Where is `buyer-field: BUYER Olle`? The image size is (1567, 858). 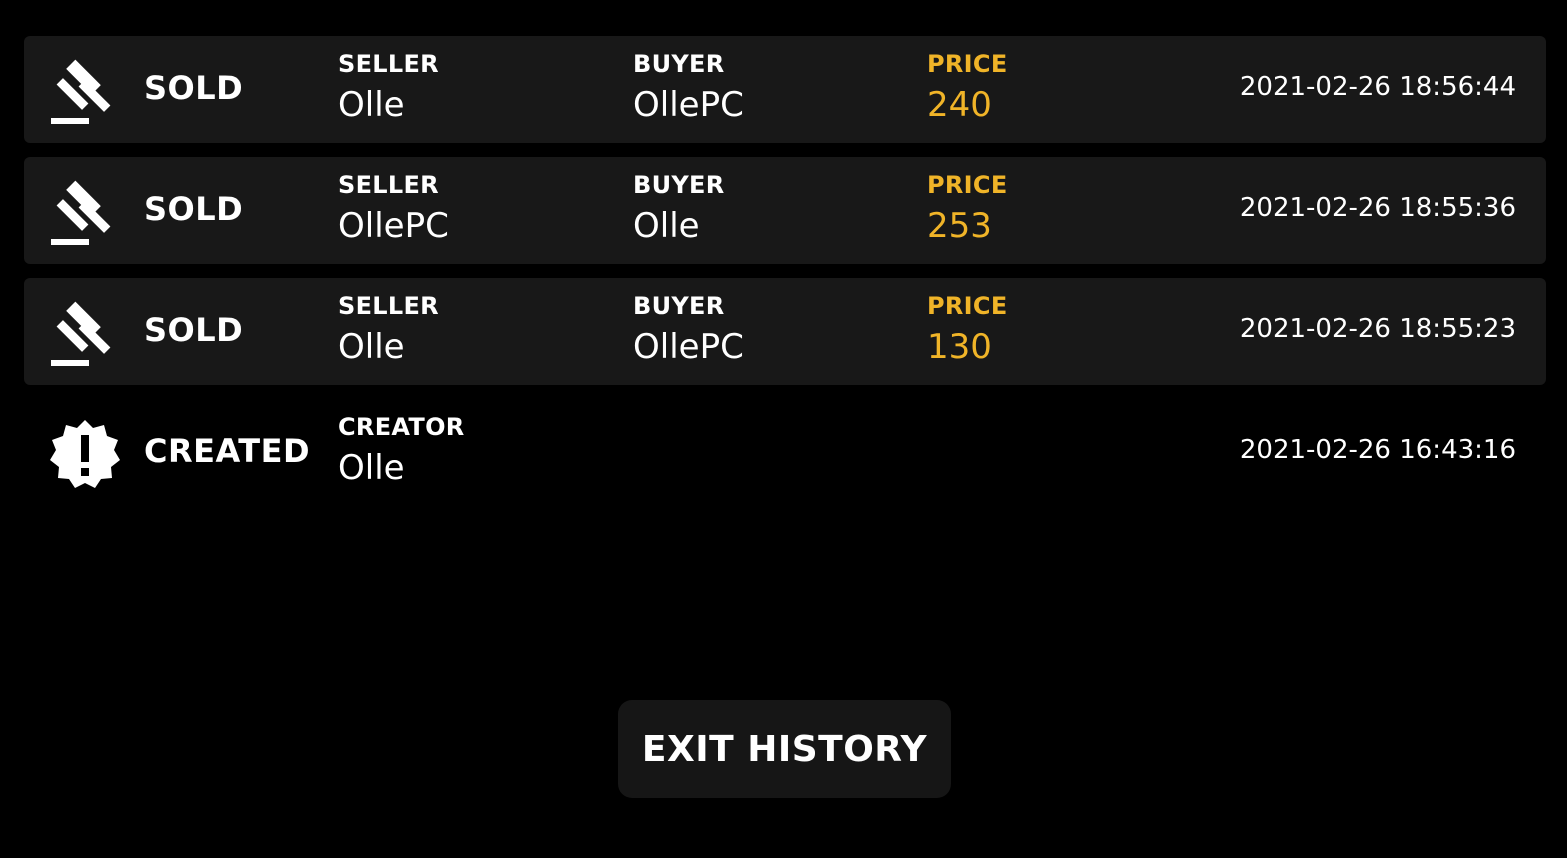
buyer-field: BUYER Olle is located at coordinates (679, 208).